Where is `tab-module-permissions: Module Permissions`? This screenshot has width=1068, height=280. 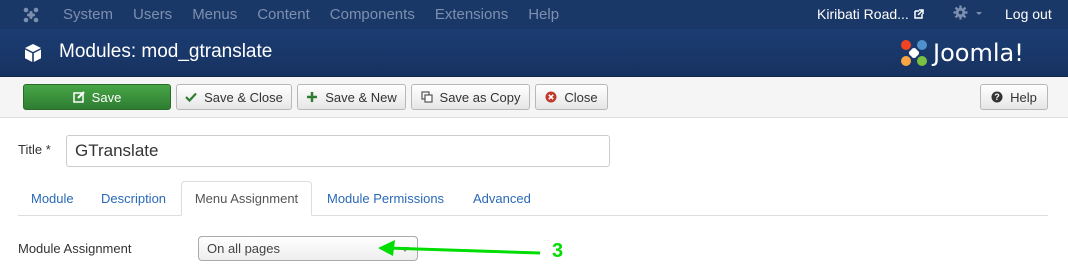
tab-module-permissions: Module Permissions is located at coordinates (385, 198).